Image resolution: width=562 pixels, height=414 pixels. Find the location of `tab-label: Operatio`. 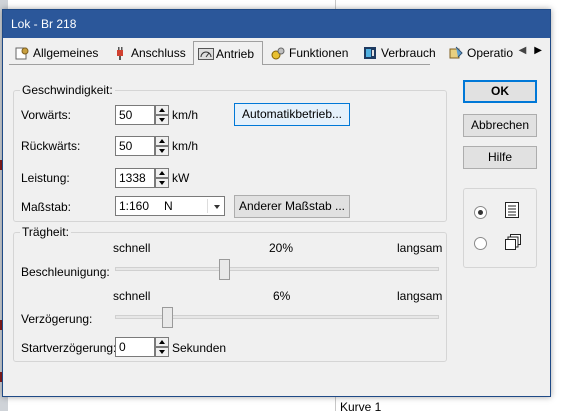

tab-label: Operatio is located at coordinates (490, 53).